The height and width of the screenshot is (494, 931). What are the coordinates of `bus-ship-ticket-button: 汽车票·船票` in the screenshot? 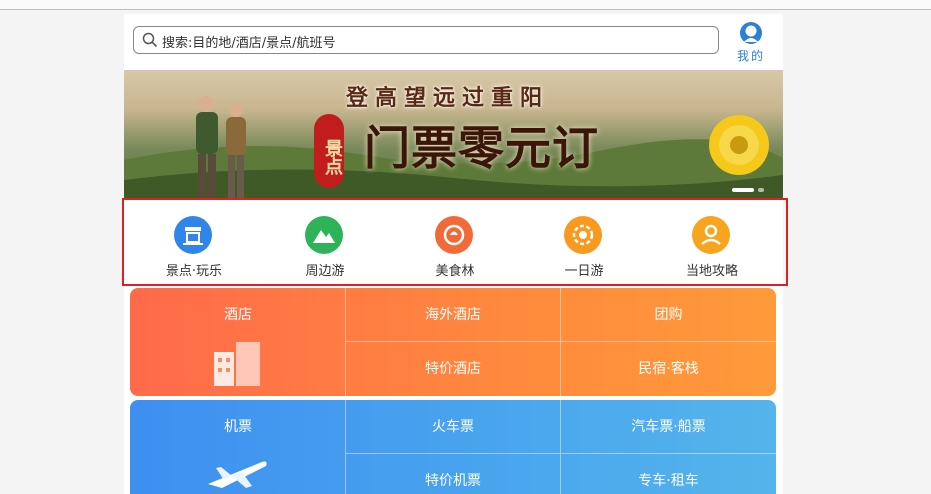 It's located at (668, 427).